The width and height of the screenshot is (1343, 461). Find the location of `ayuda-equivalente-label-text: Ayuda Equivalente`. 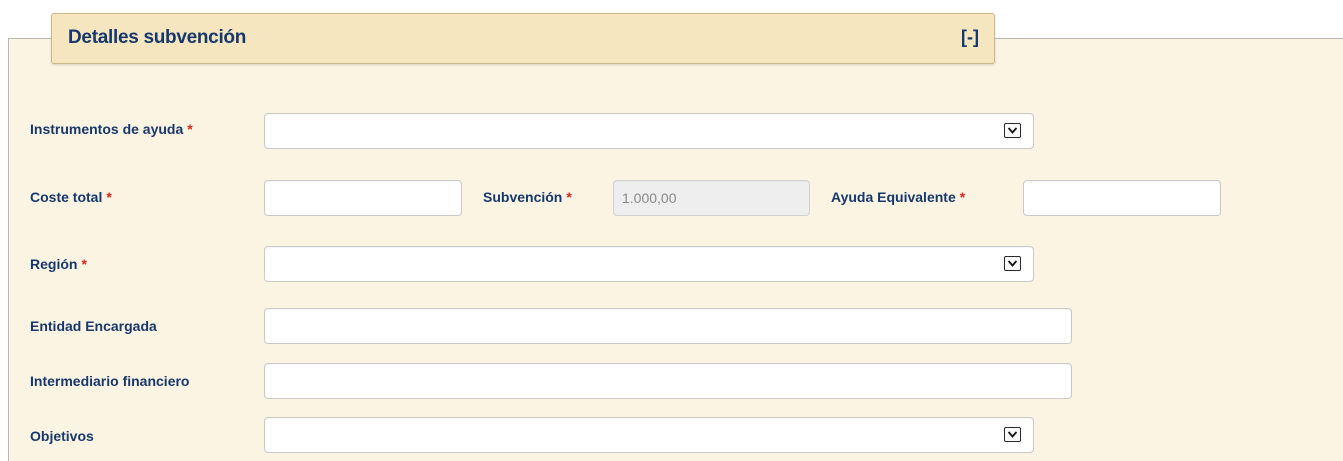

ayuda-equivalente-label-text: Ayuda Equivalente is located at coordinates (893, 197).